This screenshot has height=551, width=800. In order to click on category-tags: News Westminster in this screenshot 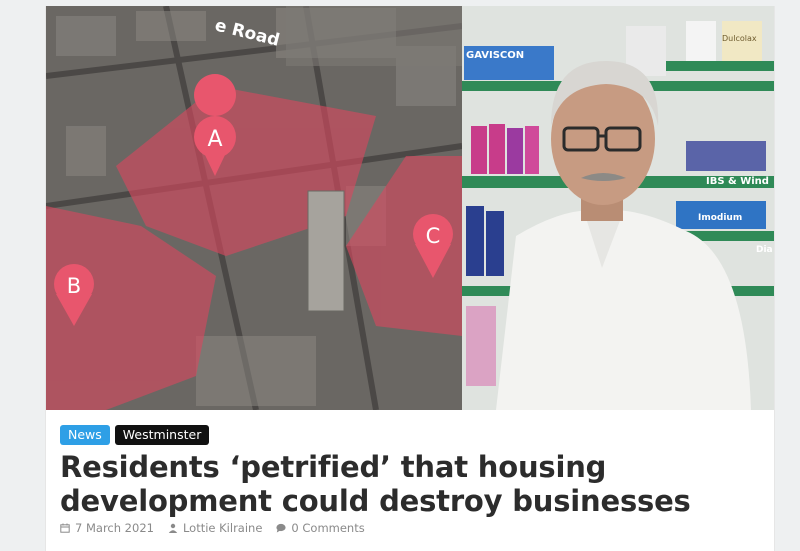, I will do `click(135, 435)`.